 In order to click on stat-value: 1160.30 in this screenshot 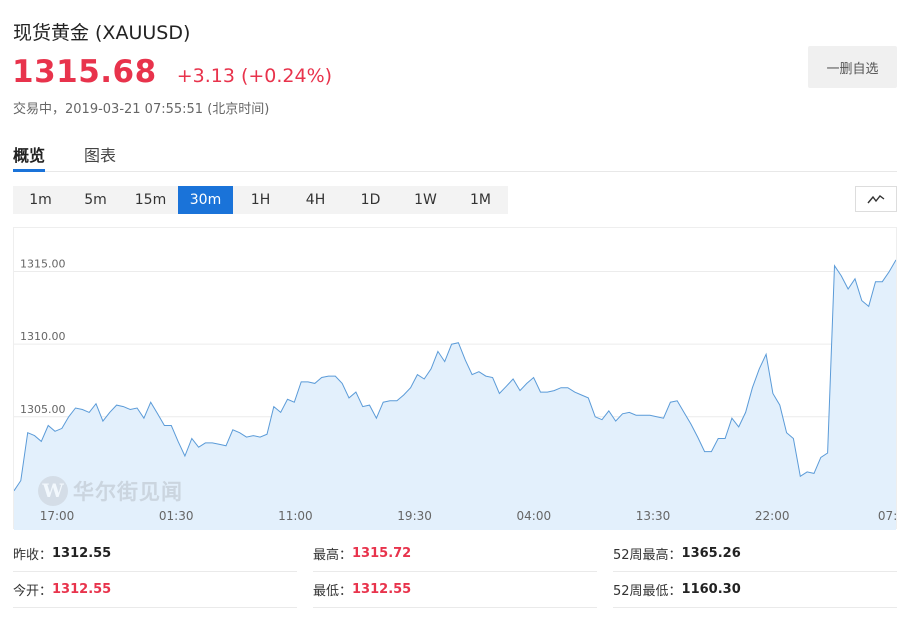, I will do `click(711, 589)`.